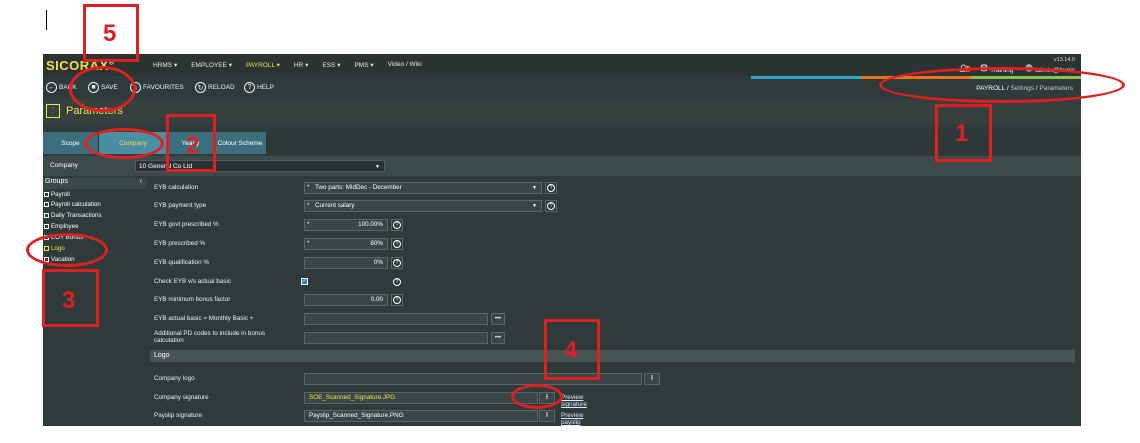  I want to click on collapse-icon: ‹, so click(141, 181).